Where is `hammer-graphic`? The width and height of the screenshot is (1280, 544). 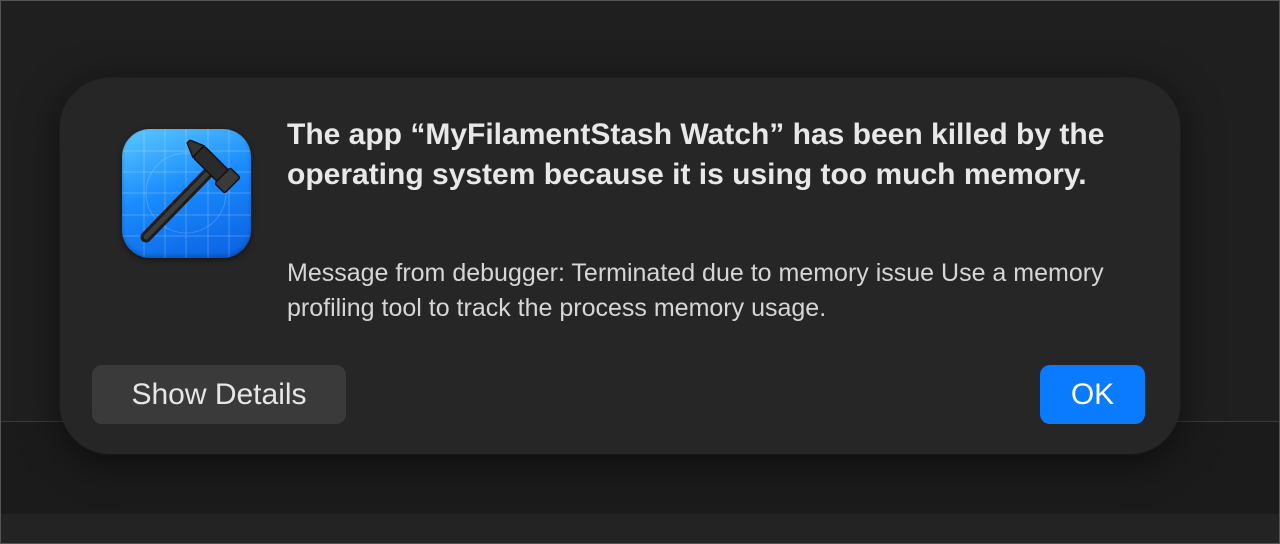 hammer-graphic is located at coordinates (186, 193).